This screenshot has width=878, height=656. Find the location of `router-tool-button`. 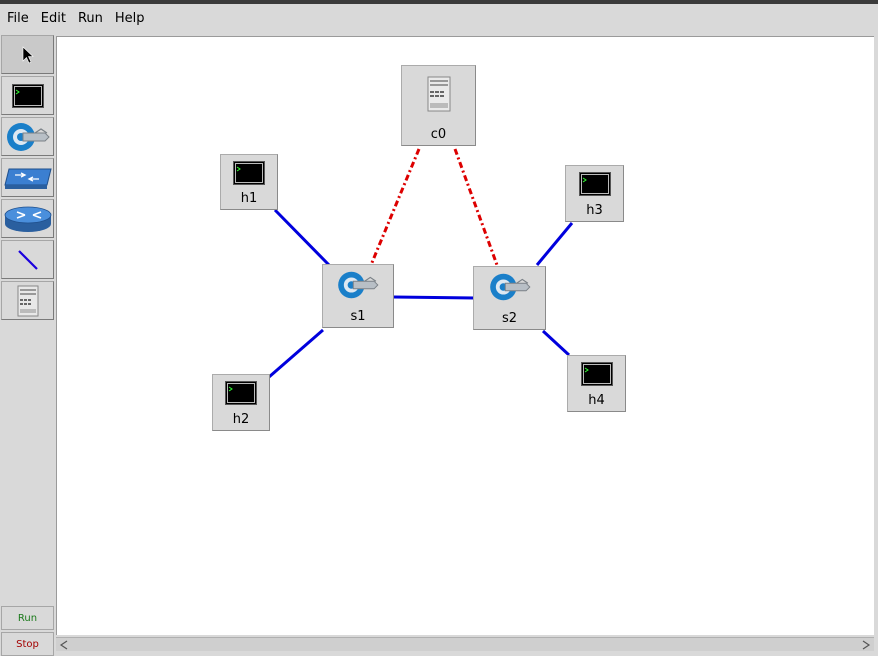

router-tool-button is located at coordinates (27, 218).